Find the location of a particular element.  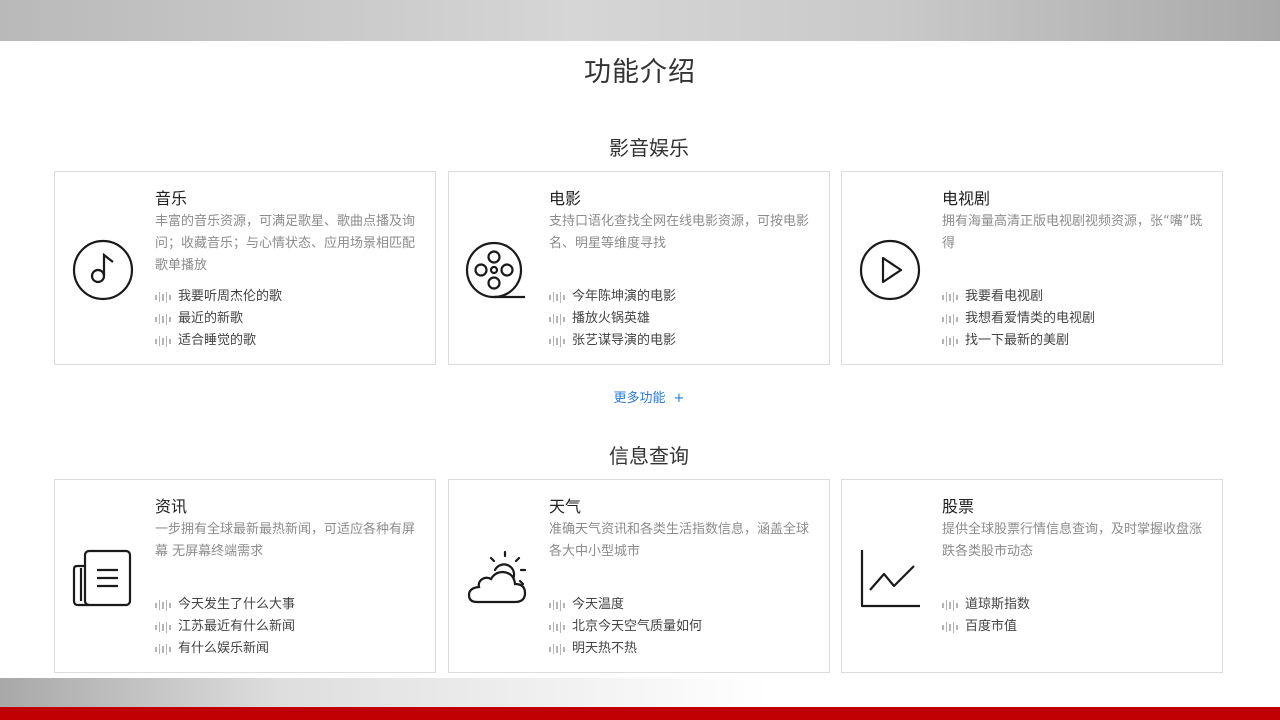

example-item: 百度市值 is located at coordinates (986, 627).